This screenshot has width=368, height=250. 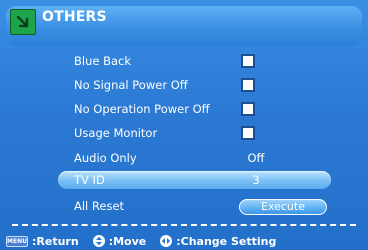 I want to click on tv-id-value: 3, so click(x=256, y=180).